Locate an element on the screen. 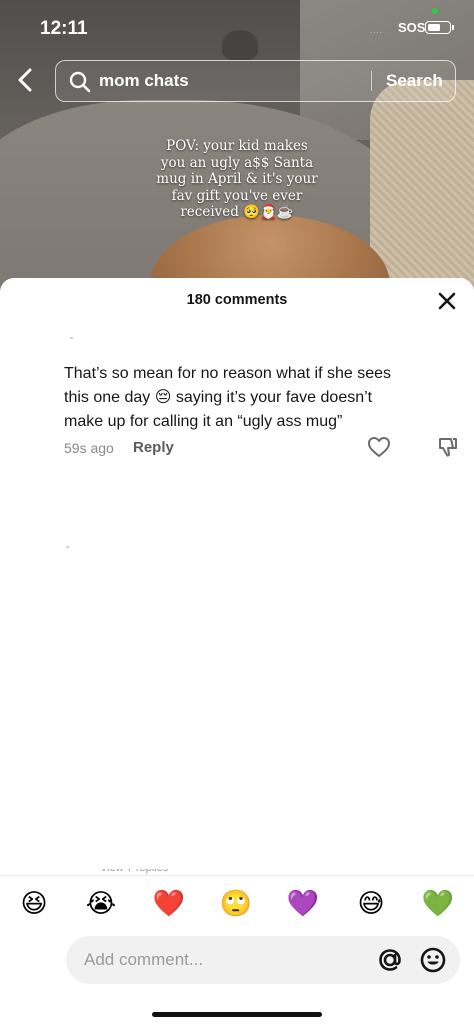  reply-button: Reply is located at coordinates (153, 447).